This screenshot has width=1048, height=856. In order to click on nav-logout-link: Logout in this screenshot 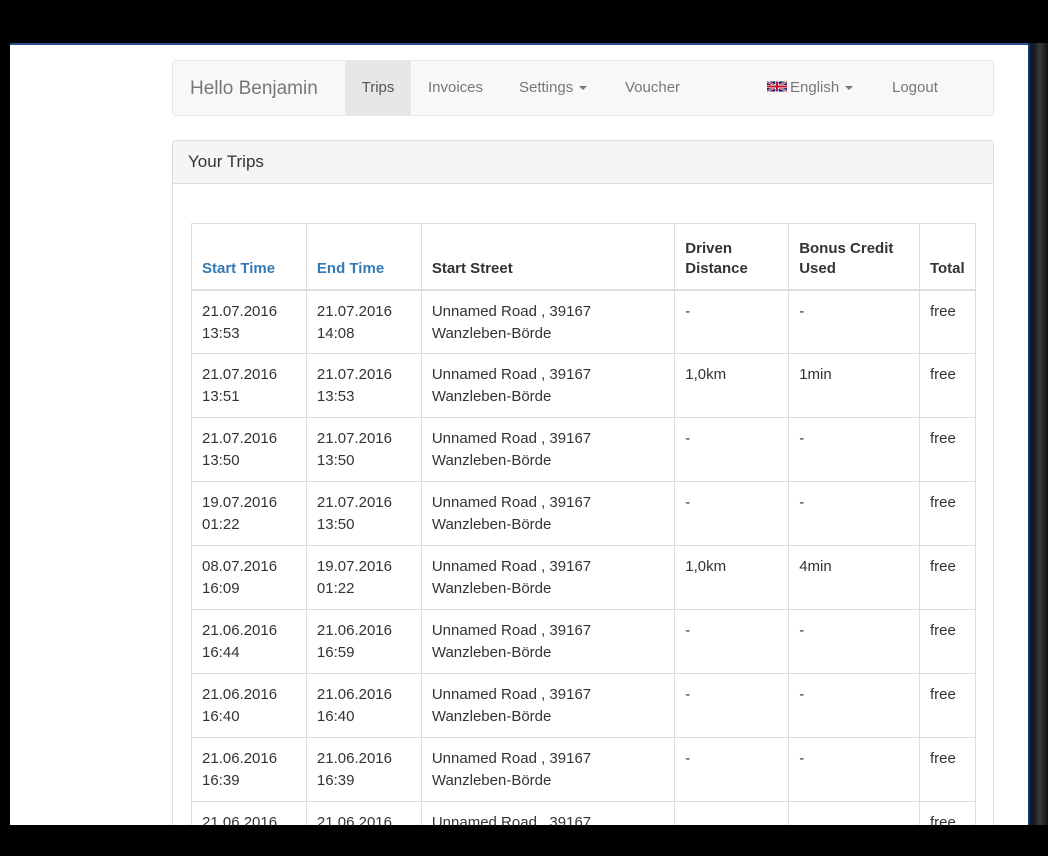, I will do `click(915, 88)`.